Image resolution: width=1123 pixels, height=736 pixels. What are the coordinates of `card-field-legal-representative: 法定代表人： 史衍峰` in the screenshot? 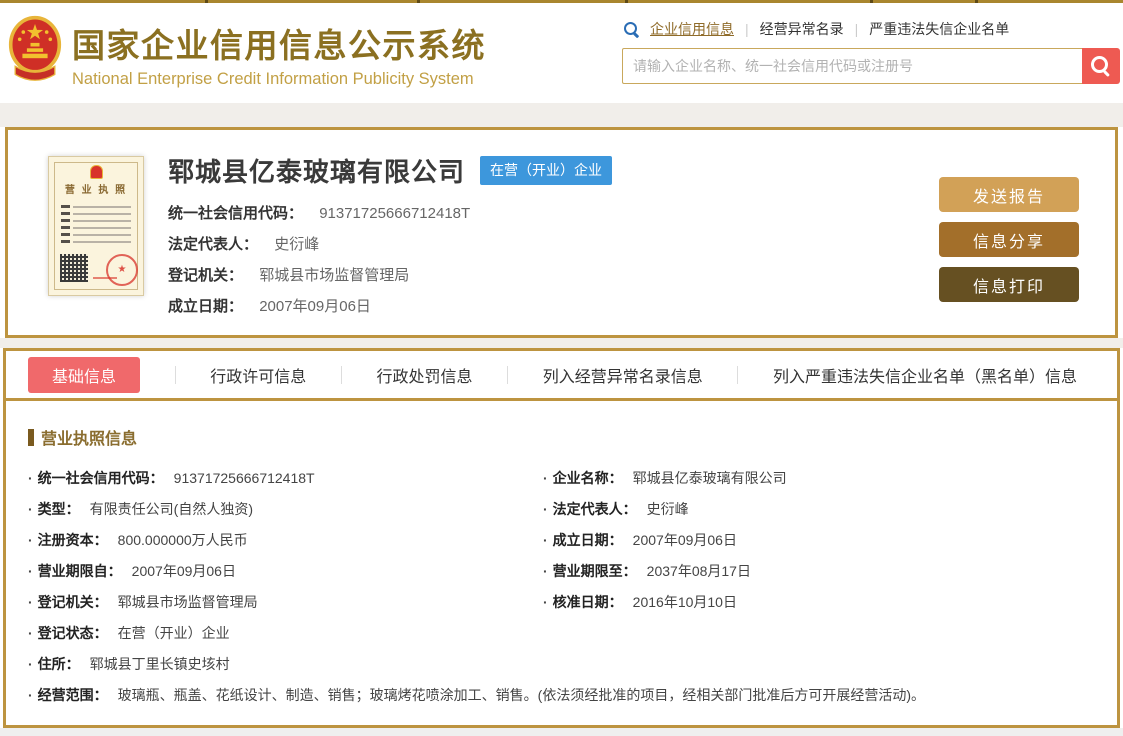 It's located at (244, 244).